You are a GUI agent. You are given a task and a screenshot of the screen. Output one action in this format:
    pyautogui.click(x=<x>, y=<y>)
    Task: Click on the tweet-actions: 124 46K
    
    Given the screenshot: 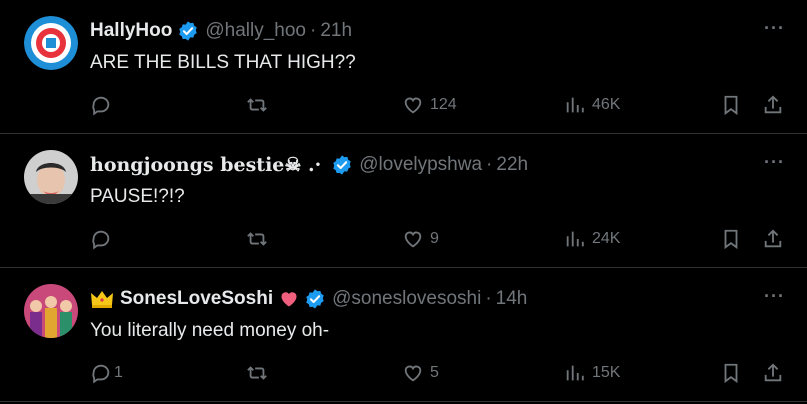 What is the action you would take?
    pyautogui.click(x=403, y=105)
    